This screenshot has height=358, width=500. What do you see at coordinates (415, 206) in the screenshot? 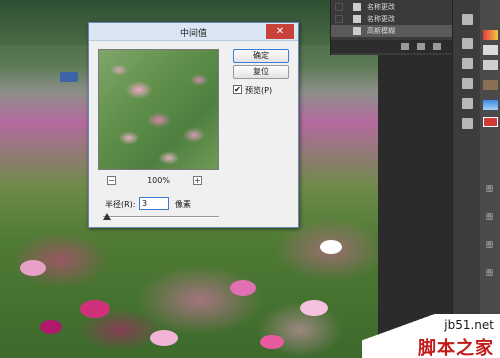
I see `workspace-background` at bounding box center [415, 206].